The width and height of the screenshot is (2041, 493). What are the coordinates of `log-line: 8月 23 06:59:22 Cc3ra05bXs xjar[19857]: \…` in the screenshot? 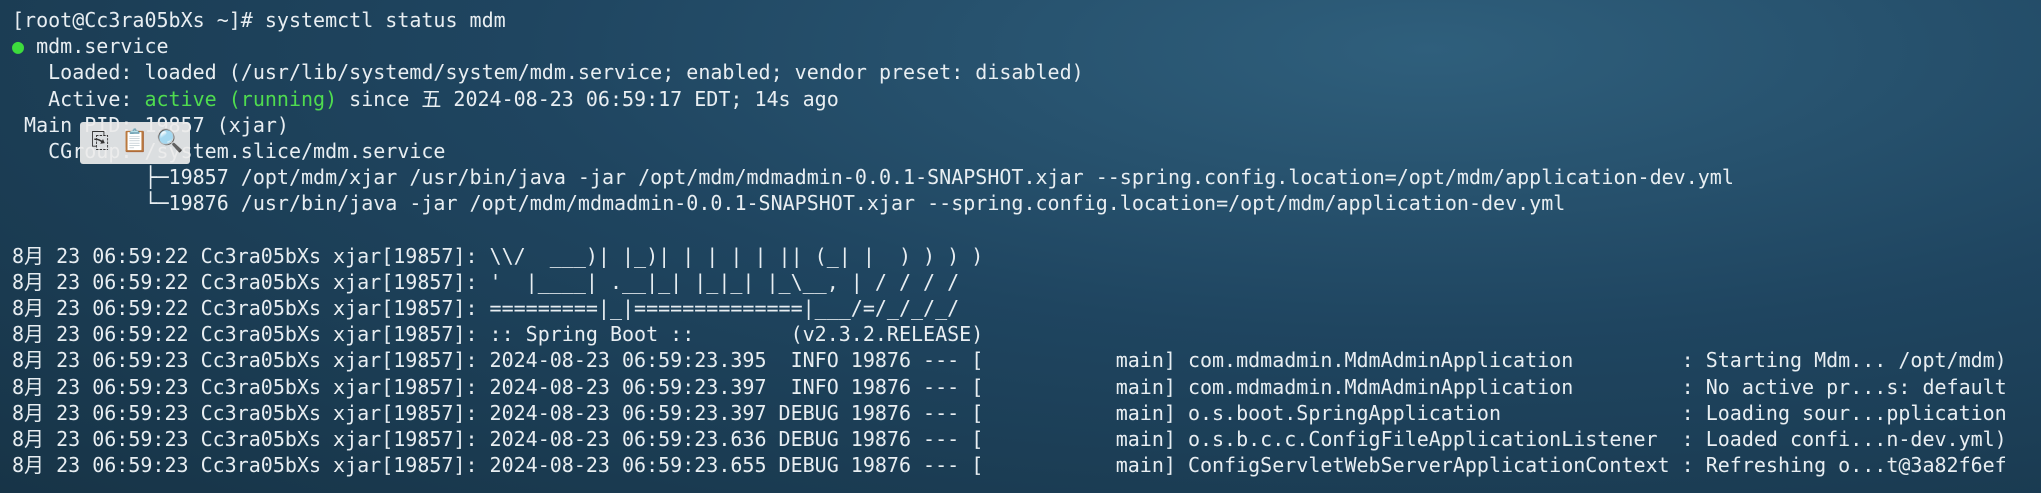 It's located at (498, 255).